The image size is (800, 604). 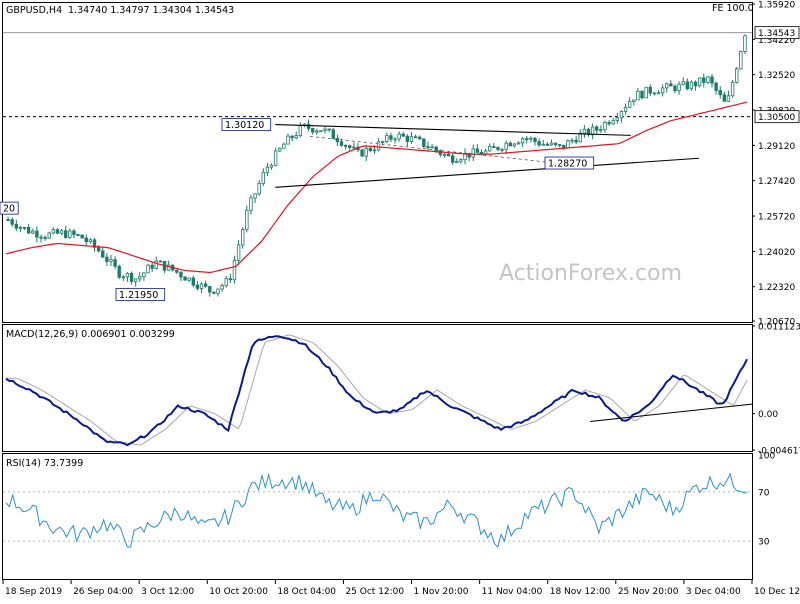 What do you see at coordinates (713, 592) in the screenshot?
I see `x-tick-label: 3 Dec 04:00` at bounding box center [713, 592].